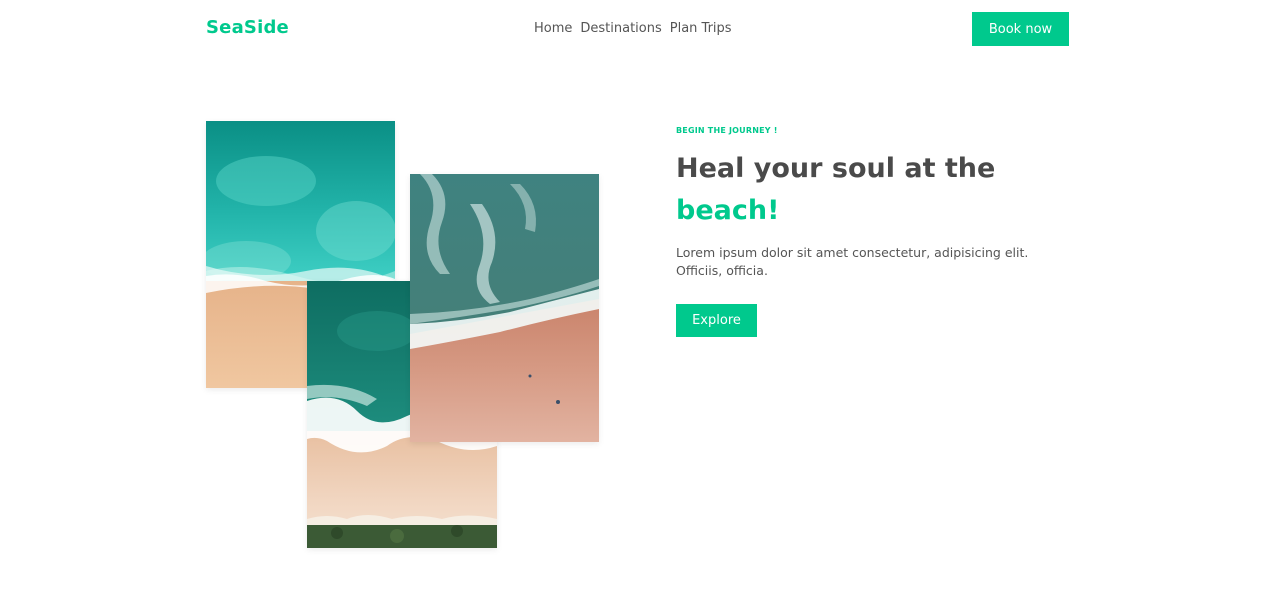 The image size is (1280, 614). What do you see at coordinates (620, 28) in the screenshot?
I see `nav-destinations: Destinations` at bounding box center [620, 28].